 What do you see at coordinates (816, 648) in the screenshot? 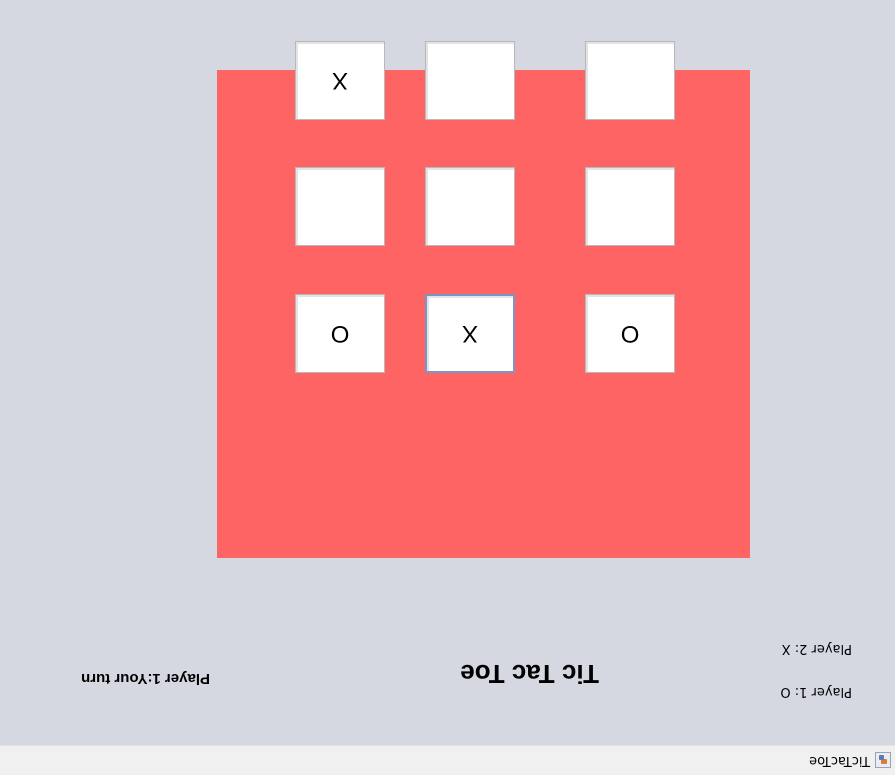
I see `player2-symbol-label: Player 2: X` at bounding box center [816, 648].